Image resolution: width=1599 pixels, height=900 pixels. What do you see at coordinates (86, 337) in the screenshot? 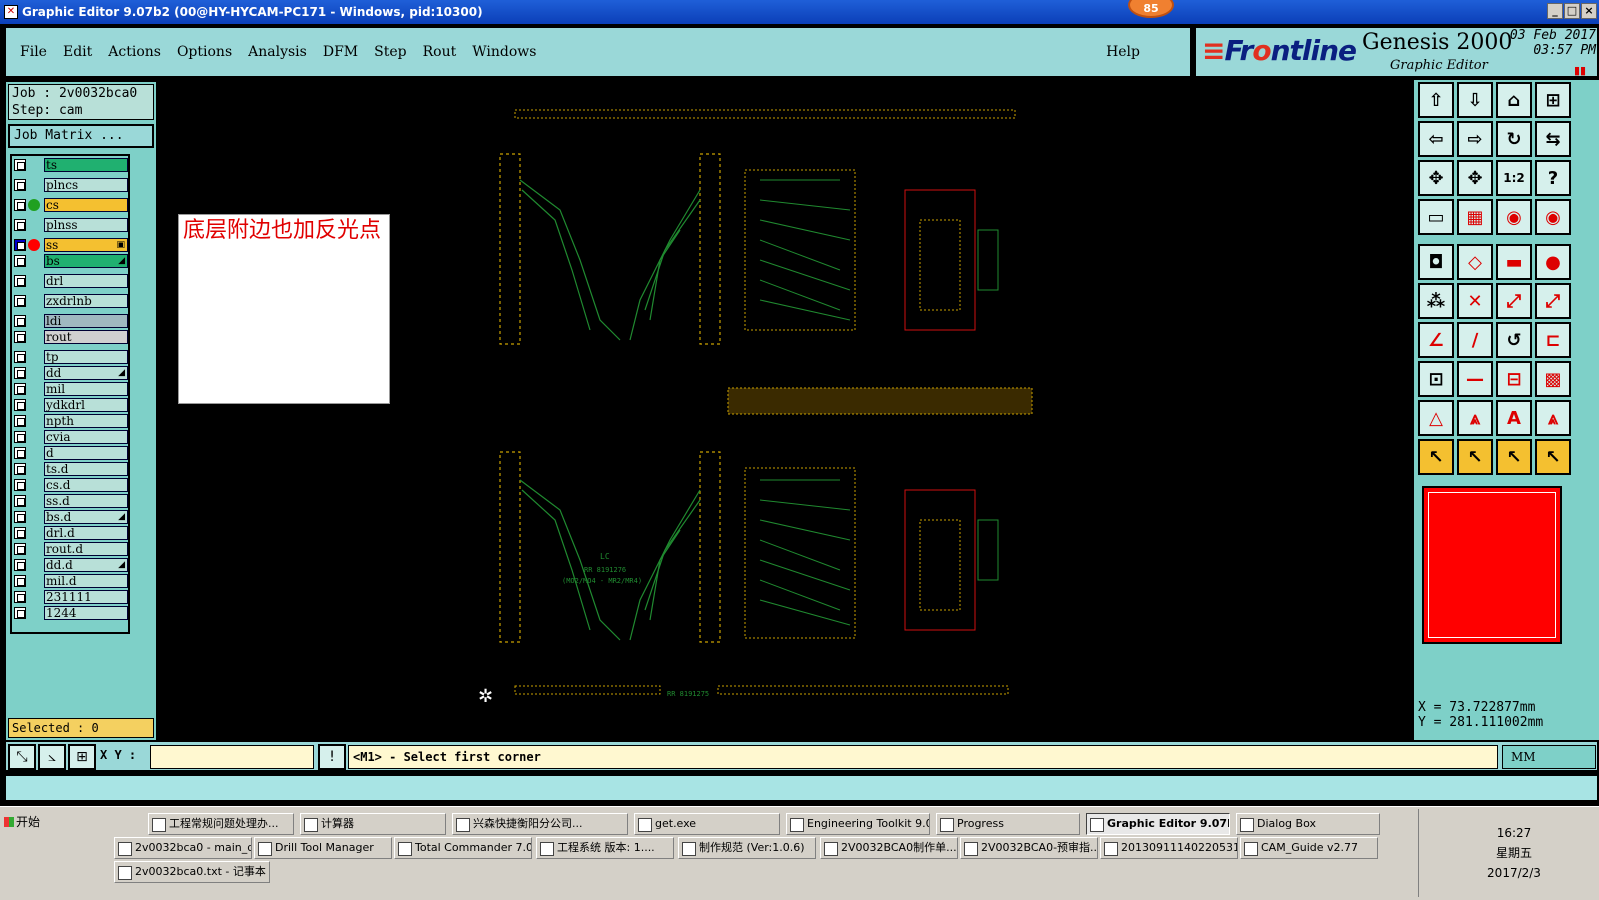
I see `layer-name: rout` at bounding box center [86, 337].